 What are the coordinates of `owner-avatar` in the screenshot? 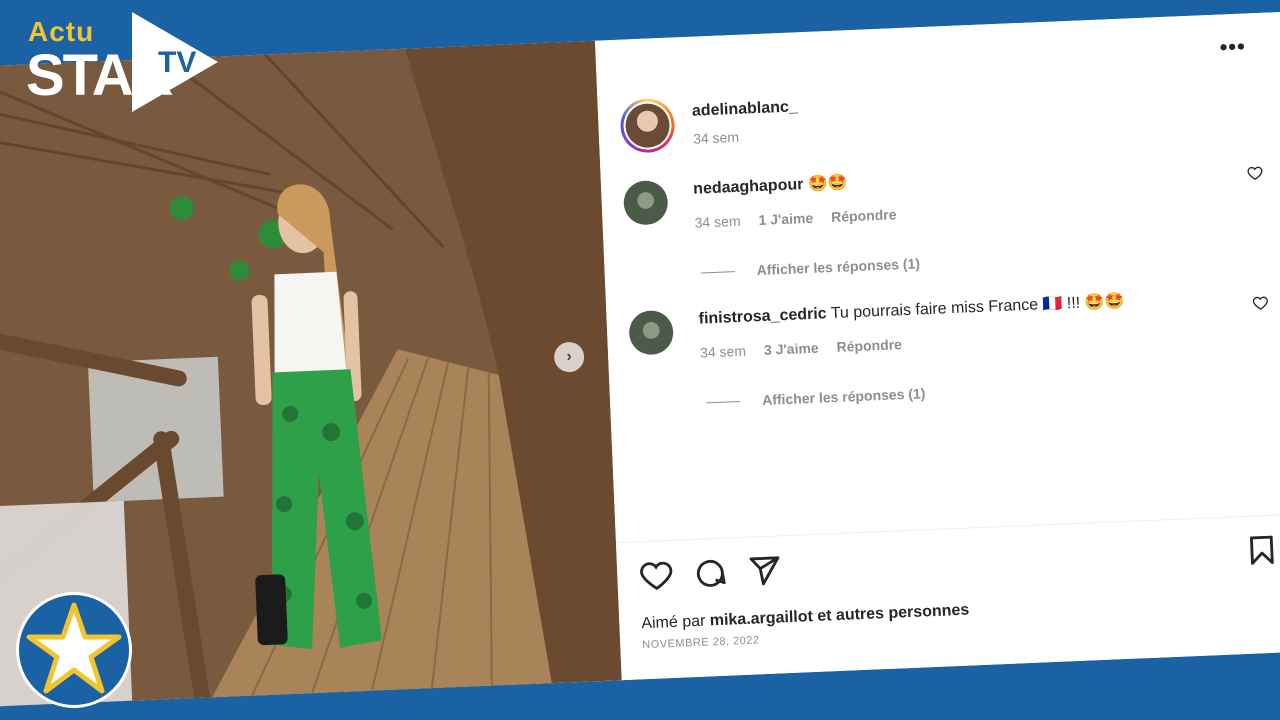 It's located at (647, 125).